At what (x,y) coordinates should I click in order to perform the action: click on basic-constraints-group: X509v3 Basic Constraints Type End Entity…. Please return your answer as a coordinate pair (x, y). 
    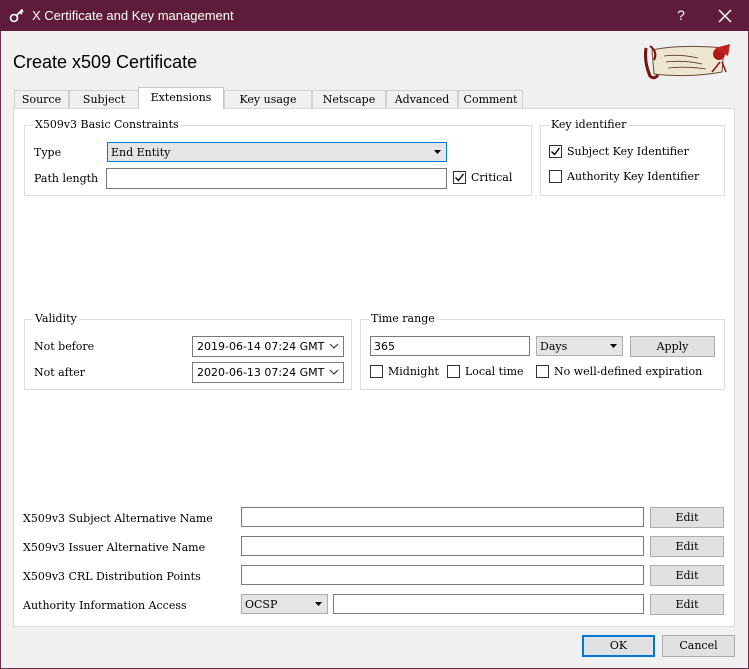
    Looking at the image, I should click on (278, 157).